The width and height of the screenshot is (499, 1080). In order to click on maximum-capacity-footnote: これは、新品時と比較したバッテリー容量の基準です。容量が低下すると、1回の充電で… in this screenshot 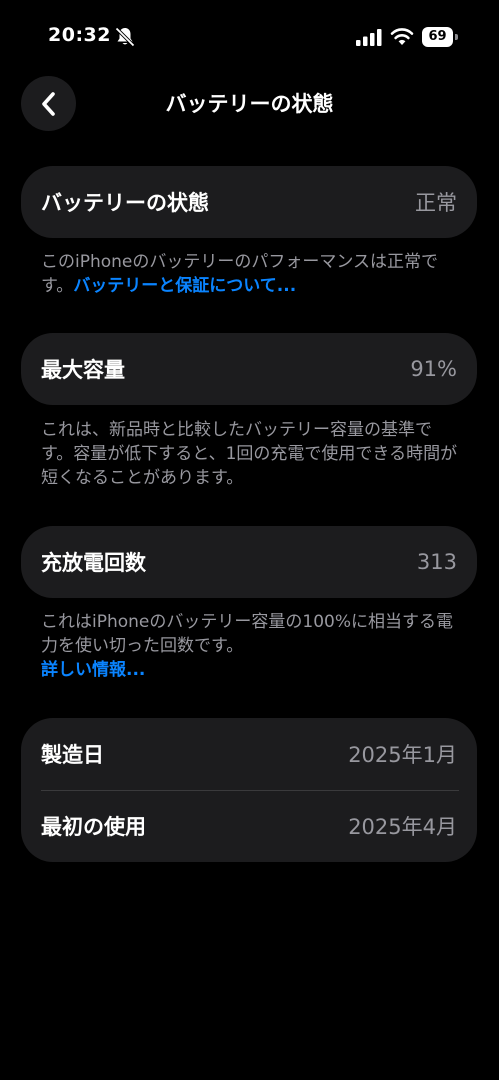, I will do `click(249, 454)`.